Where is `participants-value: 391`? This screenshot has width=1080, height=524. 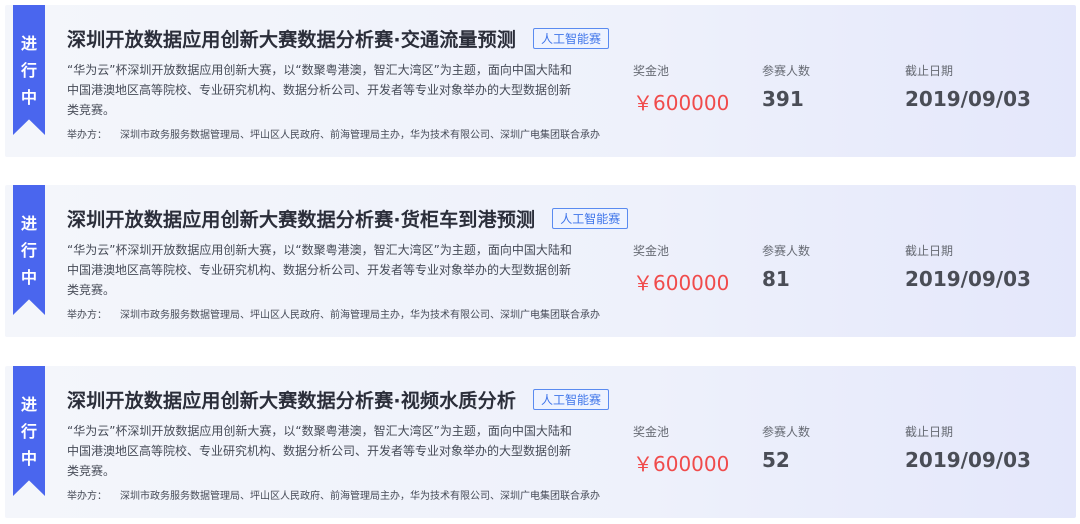 participants-value: 391 is located at coordinates (783, 99).